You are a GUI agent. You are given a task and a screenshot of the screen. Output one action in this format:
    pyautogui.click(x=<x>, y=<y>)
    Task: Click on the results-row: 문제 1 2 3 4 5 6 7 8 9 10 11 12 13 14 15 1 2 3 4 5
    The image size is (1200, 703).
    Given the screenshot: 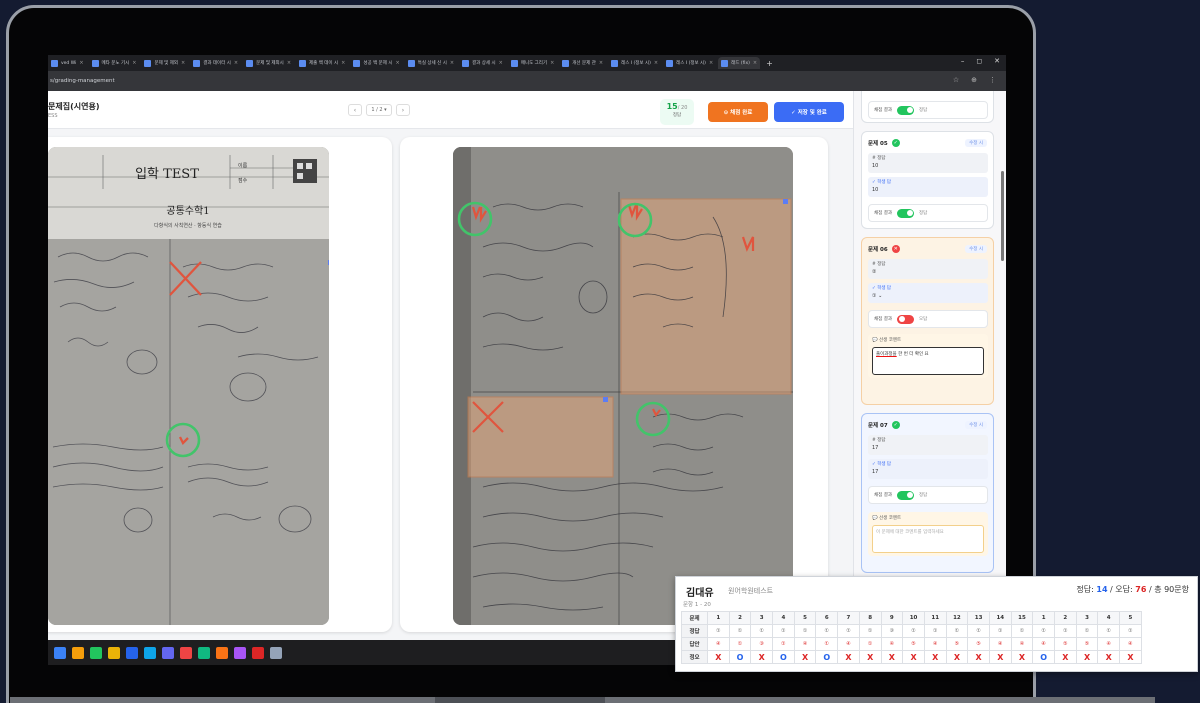 What is the action you would take?
    pyautogui.click(x=911, y=618)
    